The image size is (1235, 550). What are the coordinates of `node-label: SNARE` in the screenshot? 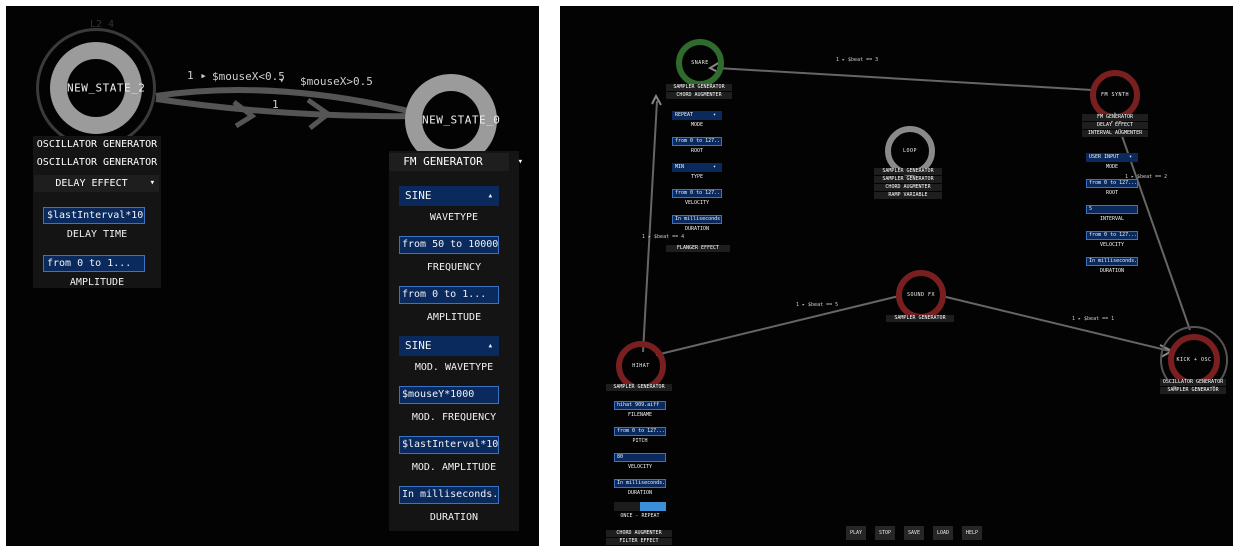 It's located at (700, 63).